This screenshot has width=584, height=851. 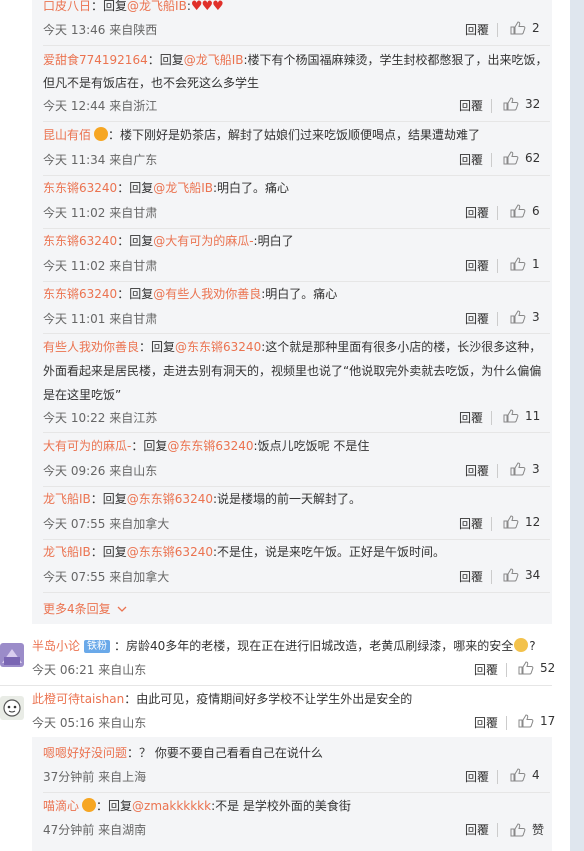 I want to click on like-button: 12, so click(x=521, y=522).